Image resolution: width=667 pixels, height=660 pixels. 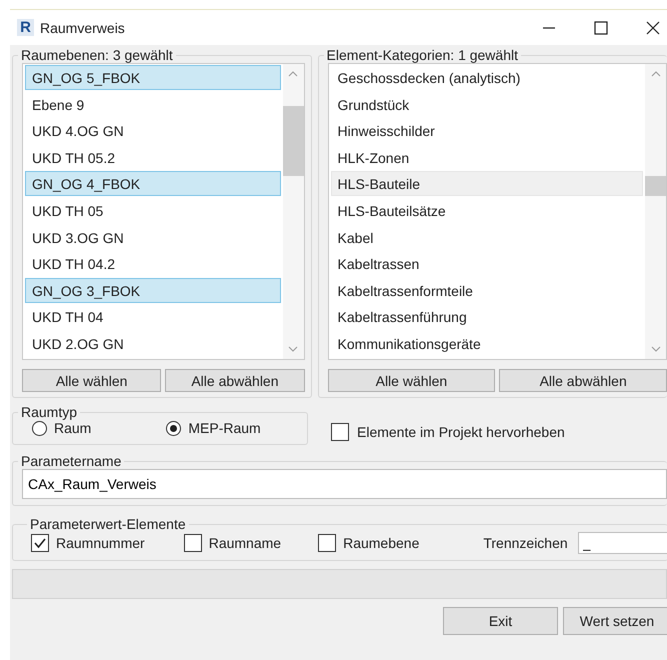 What do you see at coordinates (486, 343) in the screenshot?
I see `list-item: Kommunikationsgeräte` at bounding box center [486, 343].